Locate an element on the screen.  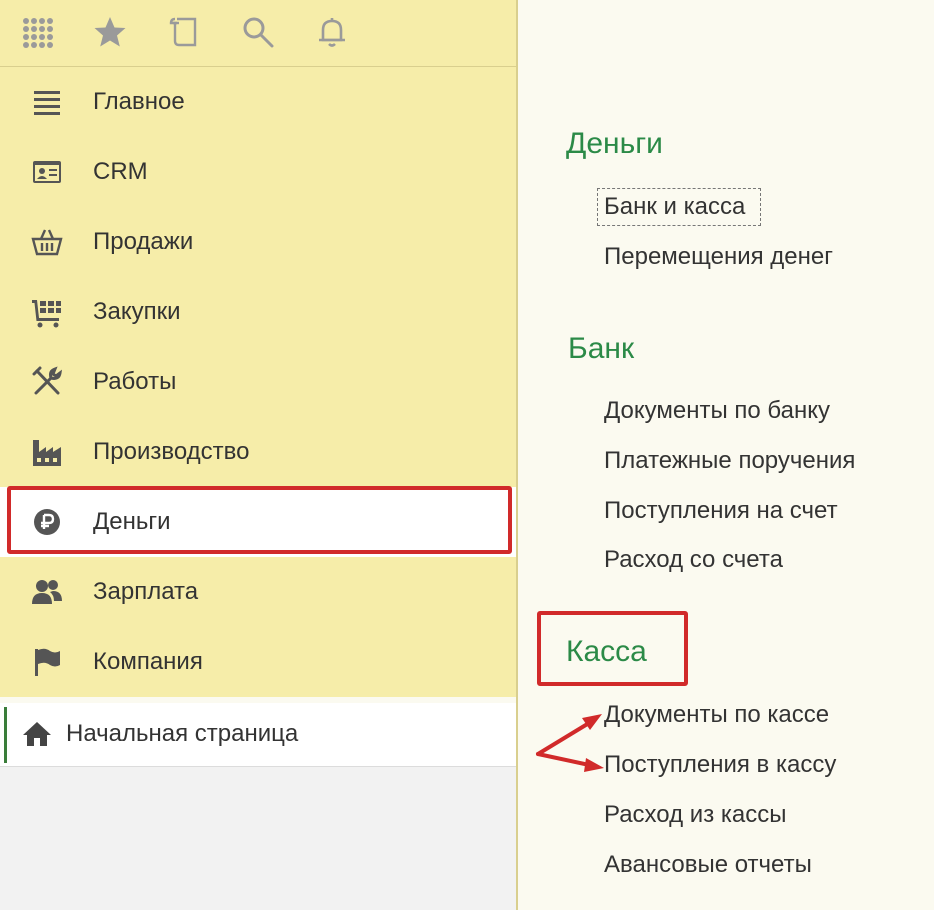
sidebar-item-label: Производство is located at coordinates (171, 451).